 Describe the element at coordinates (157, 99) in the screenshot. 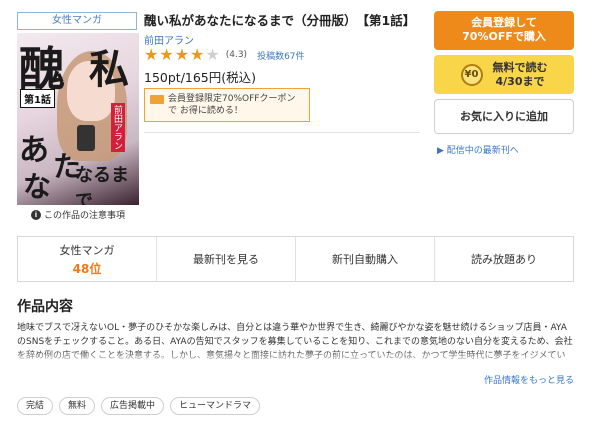

I see `coupon-icon` at that location.